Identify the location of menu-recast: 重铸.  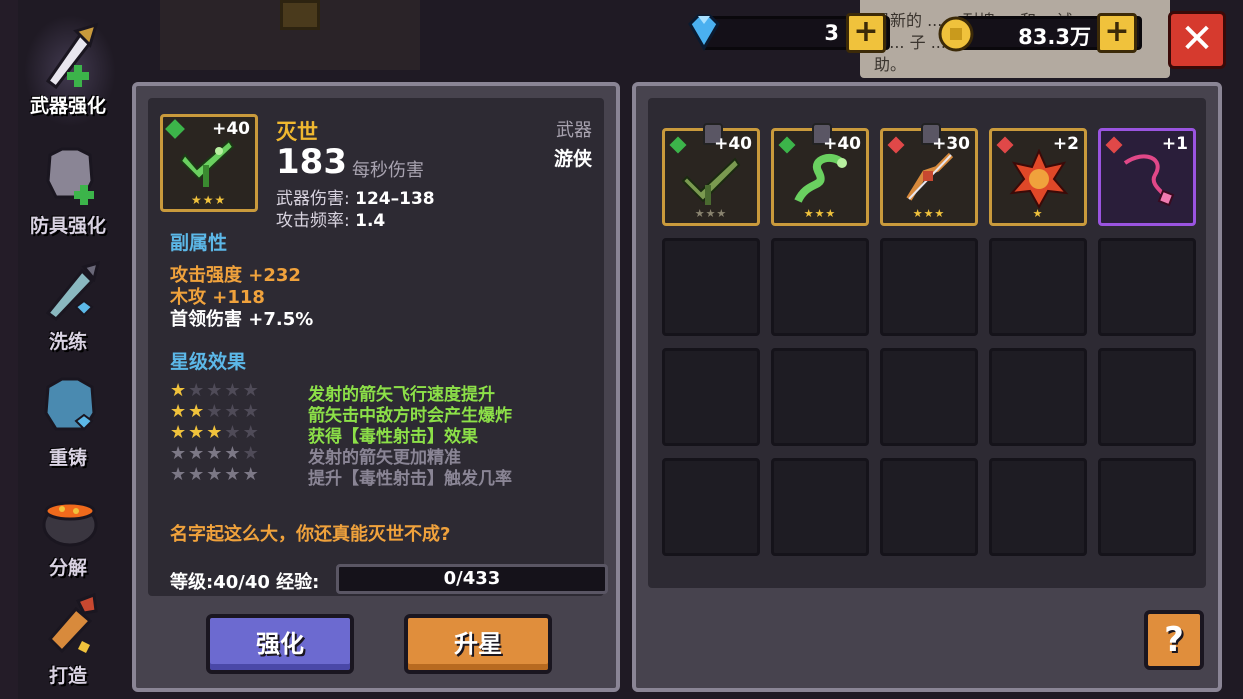
(68, 421).